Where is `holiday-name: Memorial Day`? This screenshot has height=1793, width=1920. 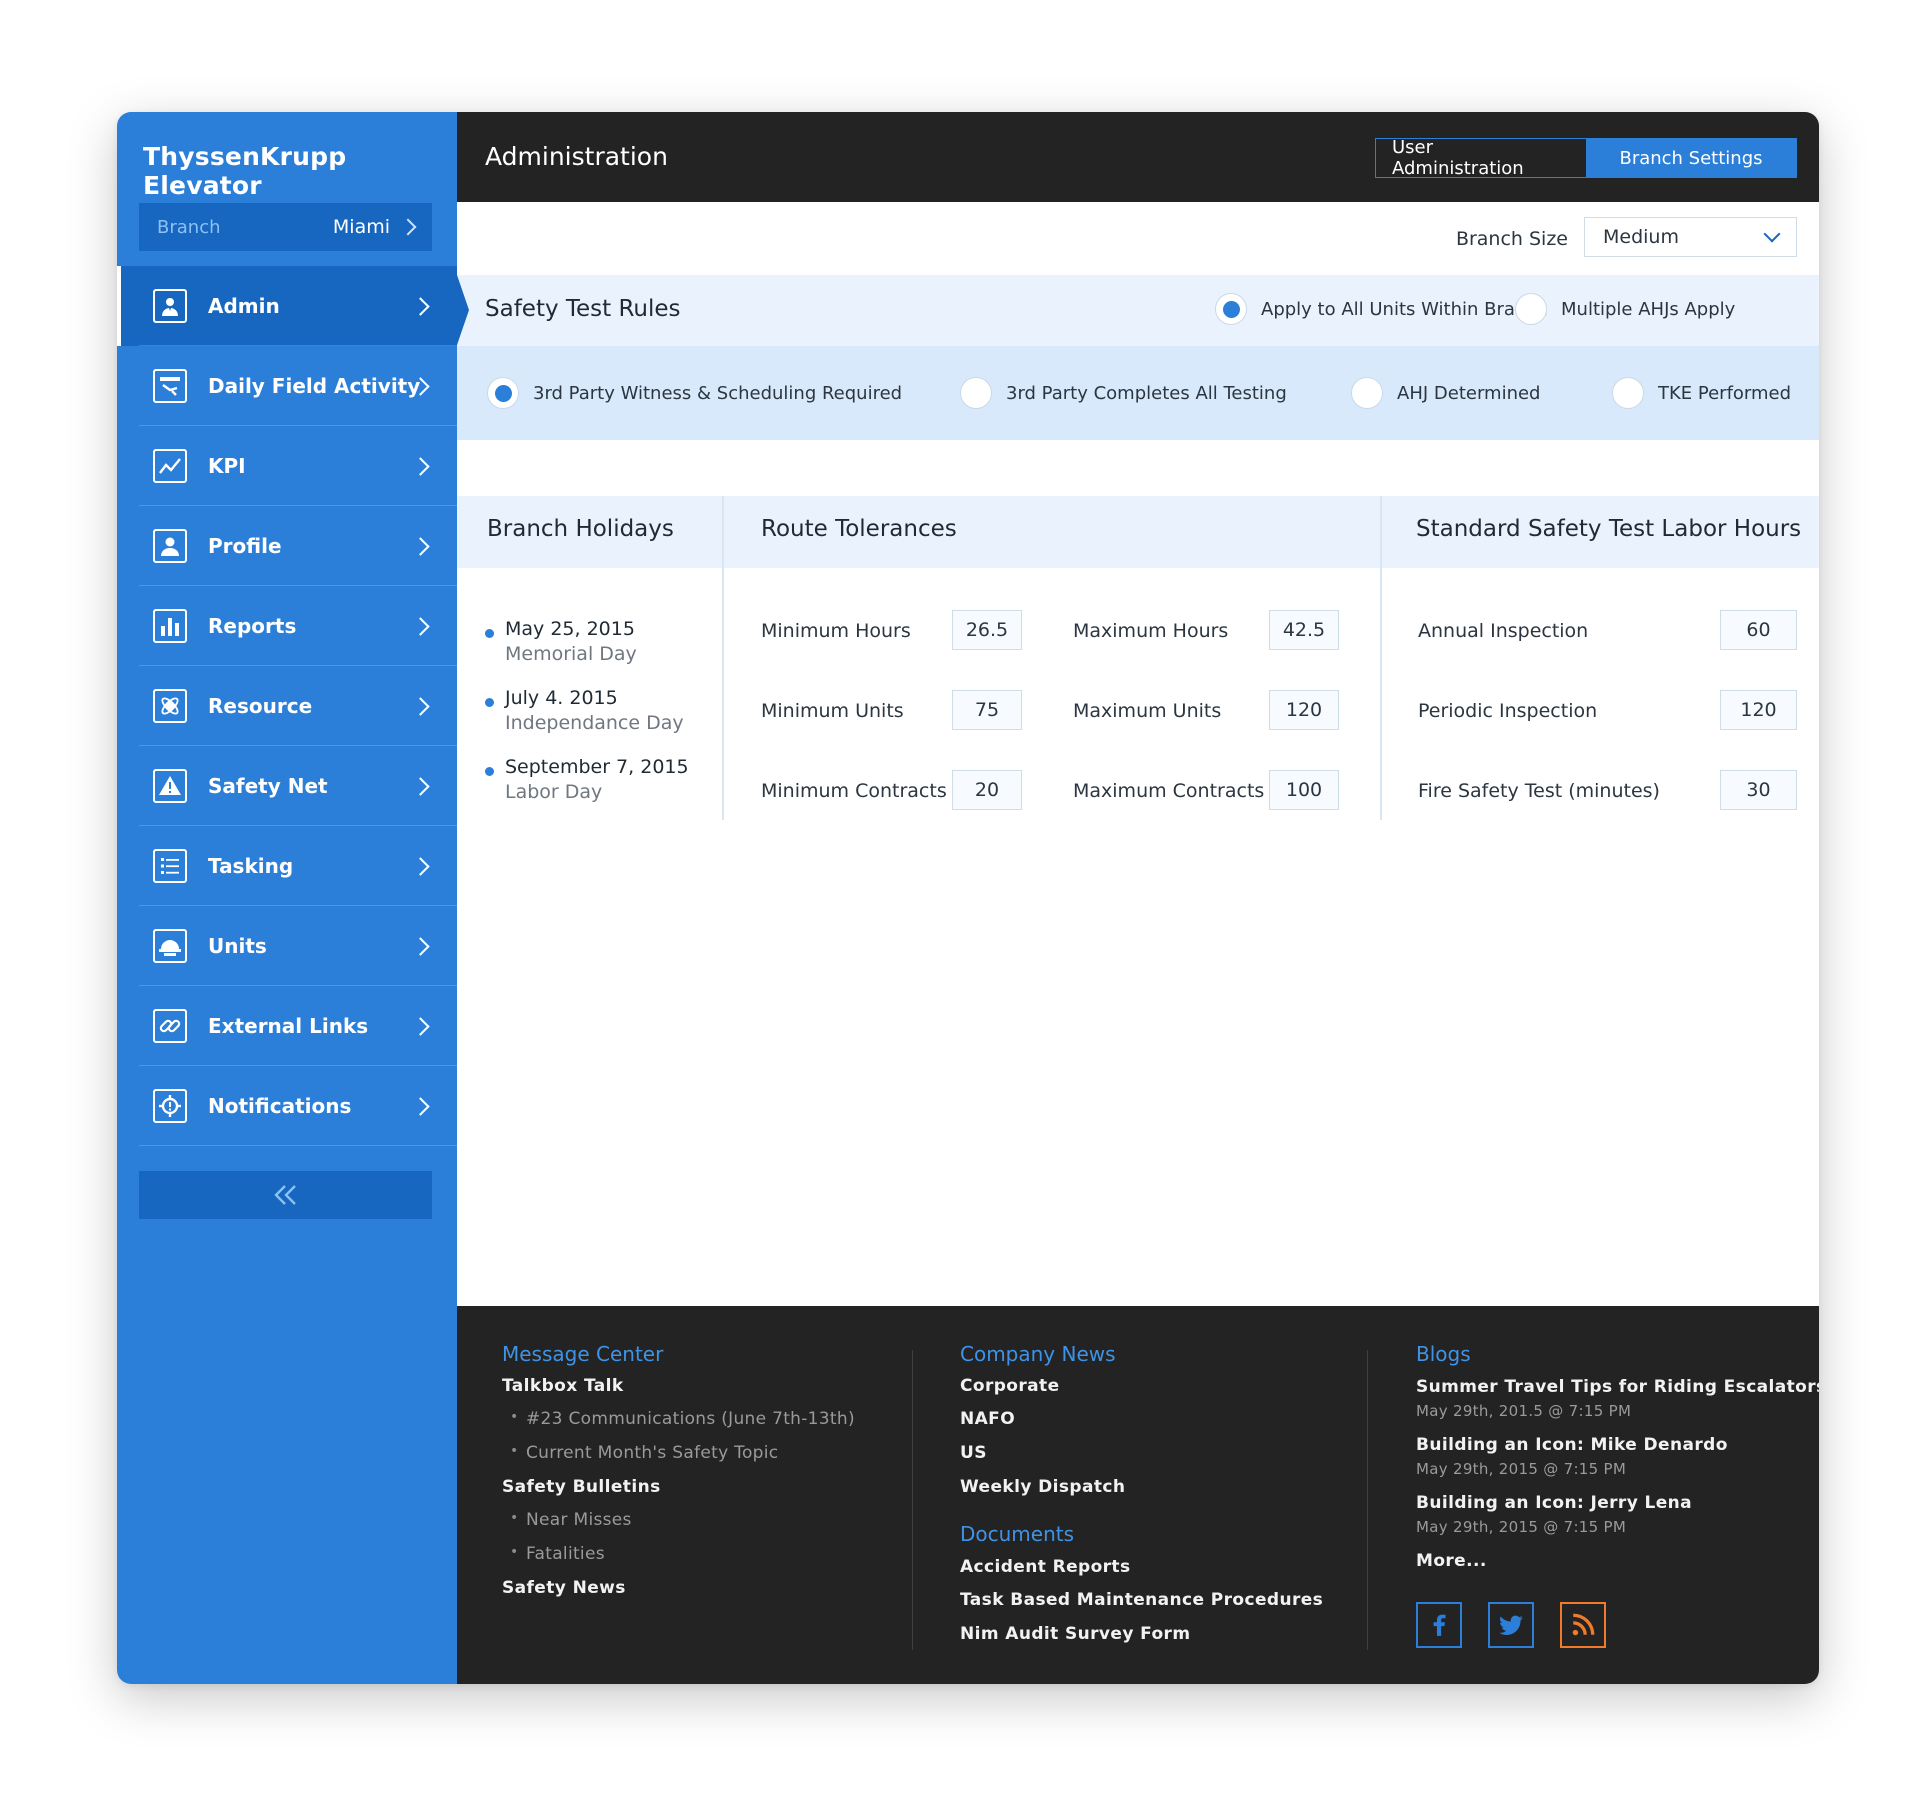
holiday-name: Memorial Day is located at coordinates (571, 654).